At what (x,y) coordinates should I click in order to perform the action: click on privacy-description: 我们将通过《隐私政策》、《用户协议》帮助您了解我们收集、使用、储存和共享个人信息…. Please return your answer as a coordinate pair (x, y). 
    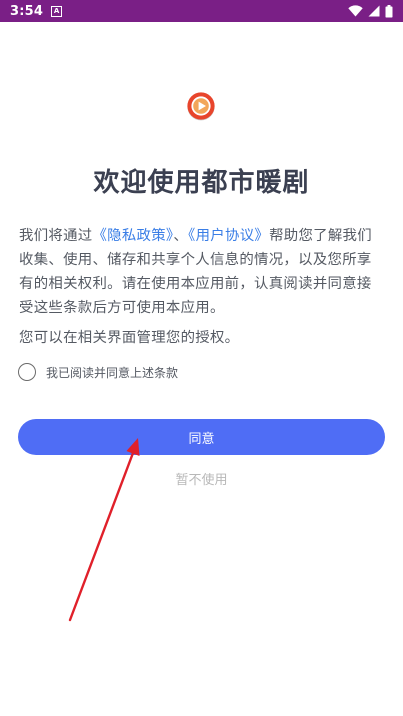
    Looking at the image, I should click on (202, 272).